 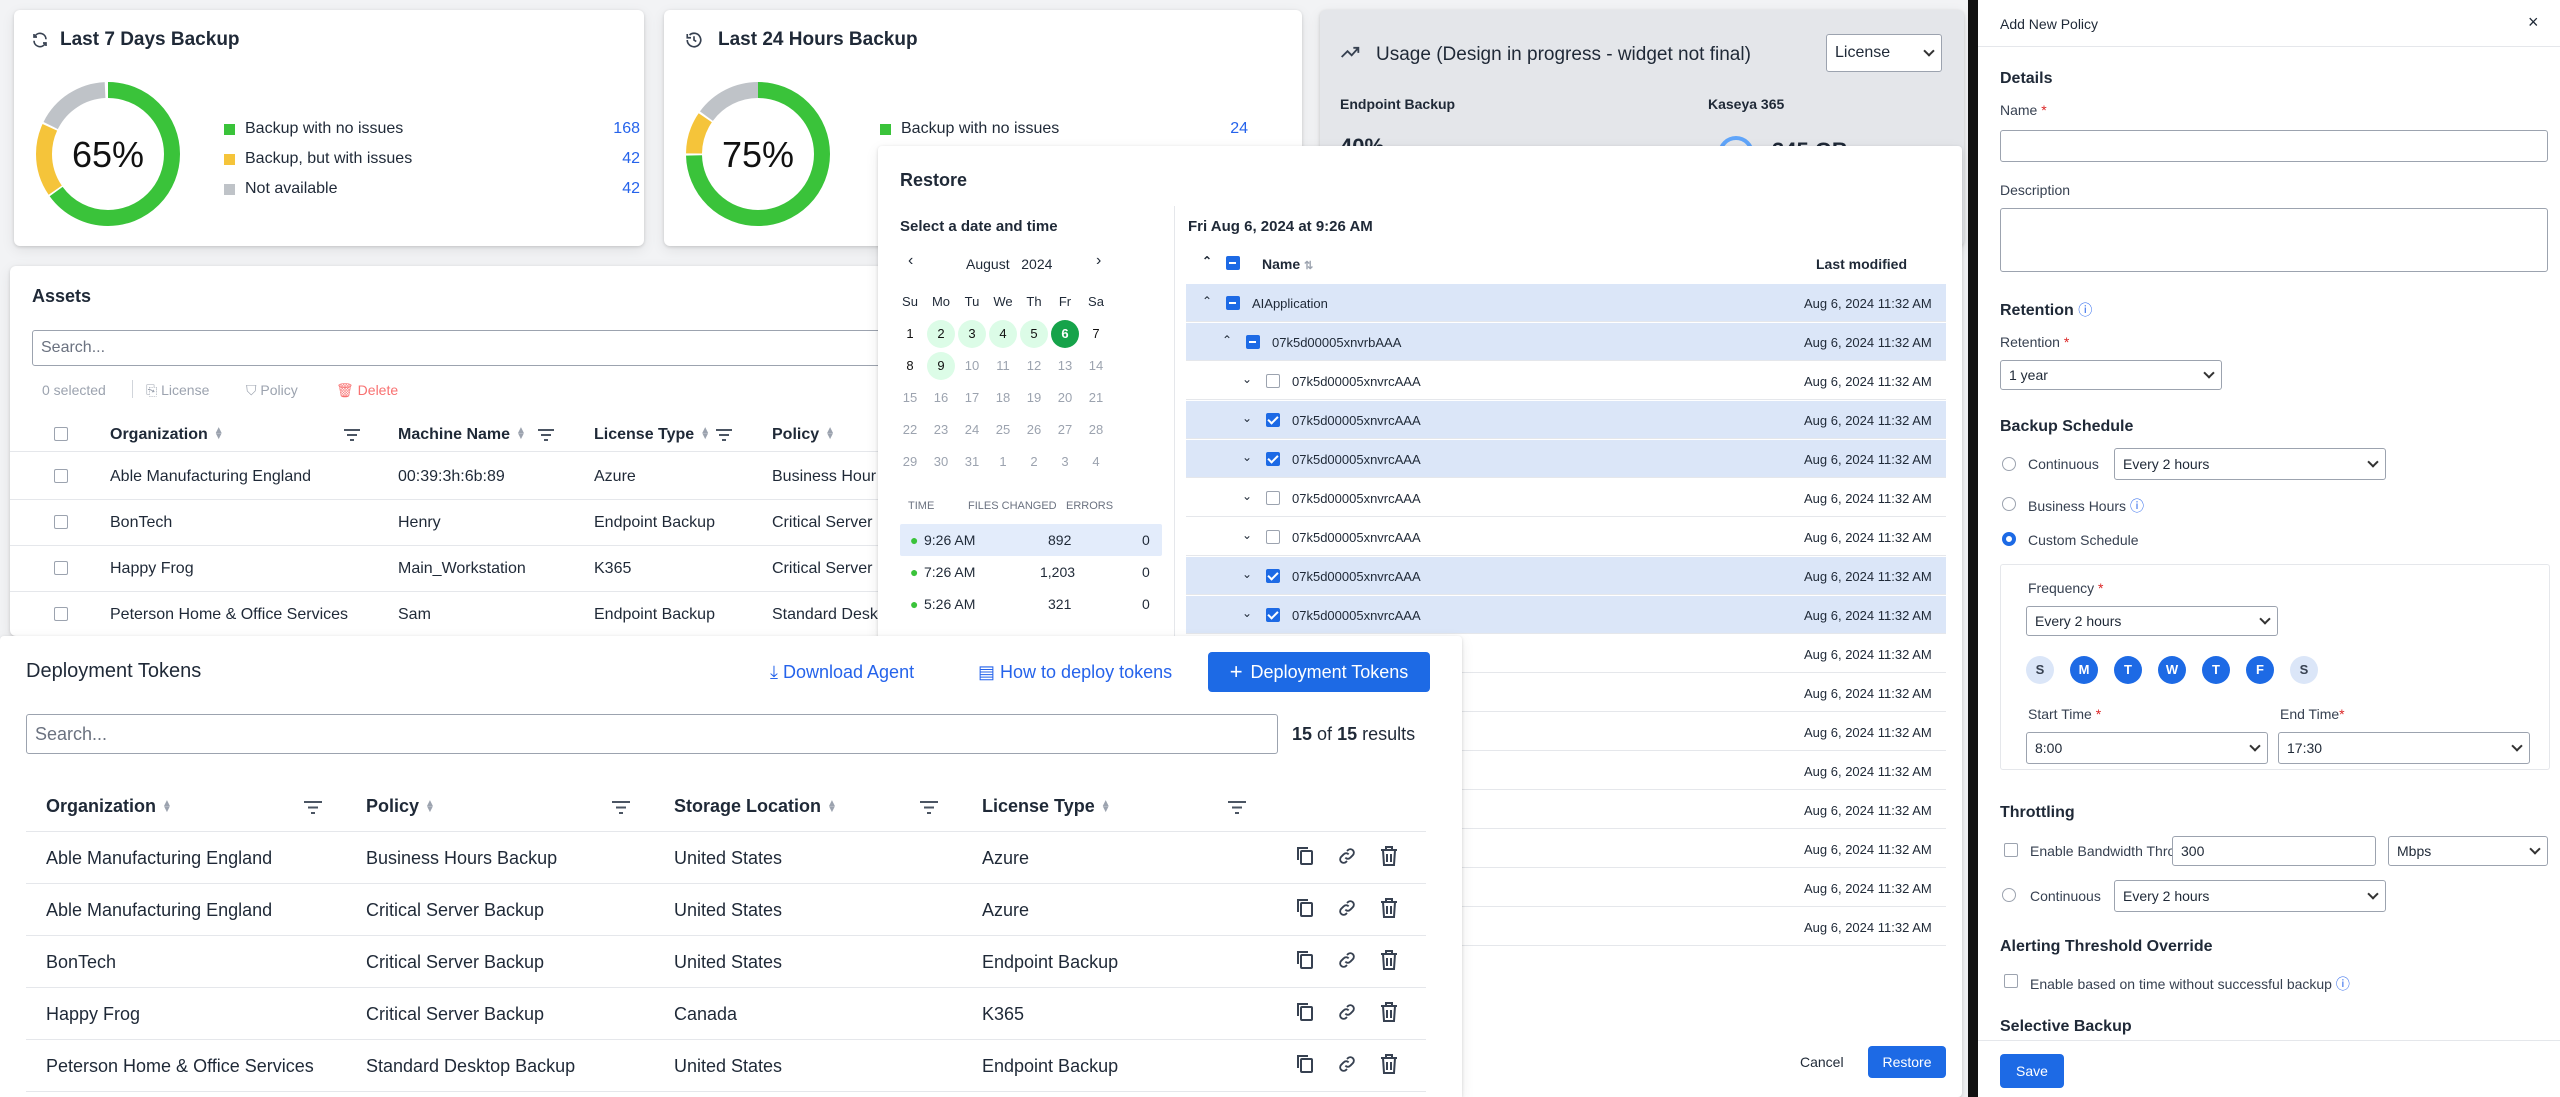 What do you see at coordinates (941, 366) in the screenshot?
I see `calendar-day: 9` at bounding box center [941, 366].